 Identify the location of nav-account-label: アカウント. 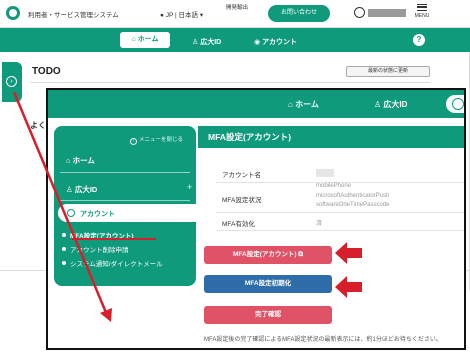
(280, 42).